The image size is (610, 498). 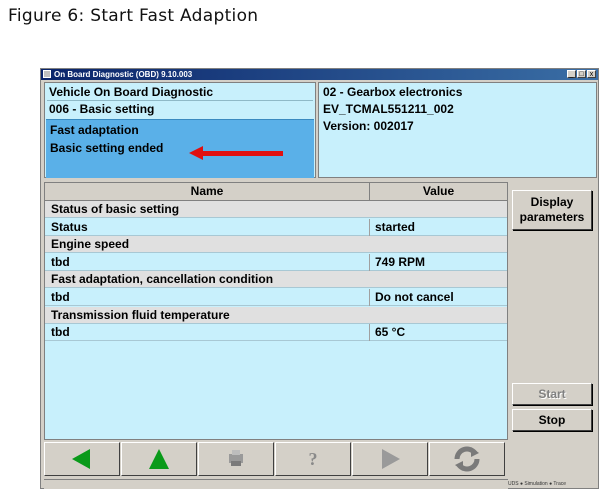 I want to click on group-name-cell: Status of basic setting, so click(x=115, y=209).